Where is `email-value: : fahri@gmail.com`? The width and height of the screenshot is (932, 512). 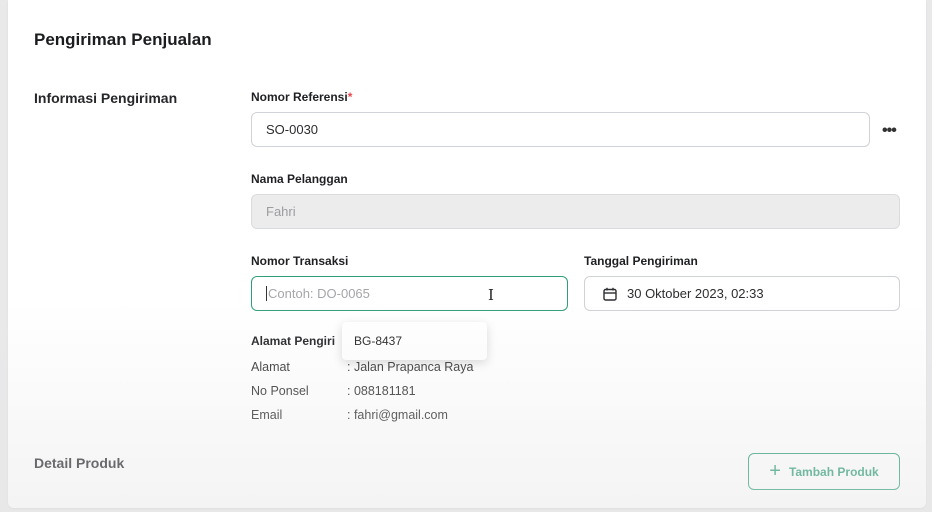 email-value: : fahri@gmail.com is located at coordinates (397, 415).